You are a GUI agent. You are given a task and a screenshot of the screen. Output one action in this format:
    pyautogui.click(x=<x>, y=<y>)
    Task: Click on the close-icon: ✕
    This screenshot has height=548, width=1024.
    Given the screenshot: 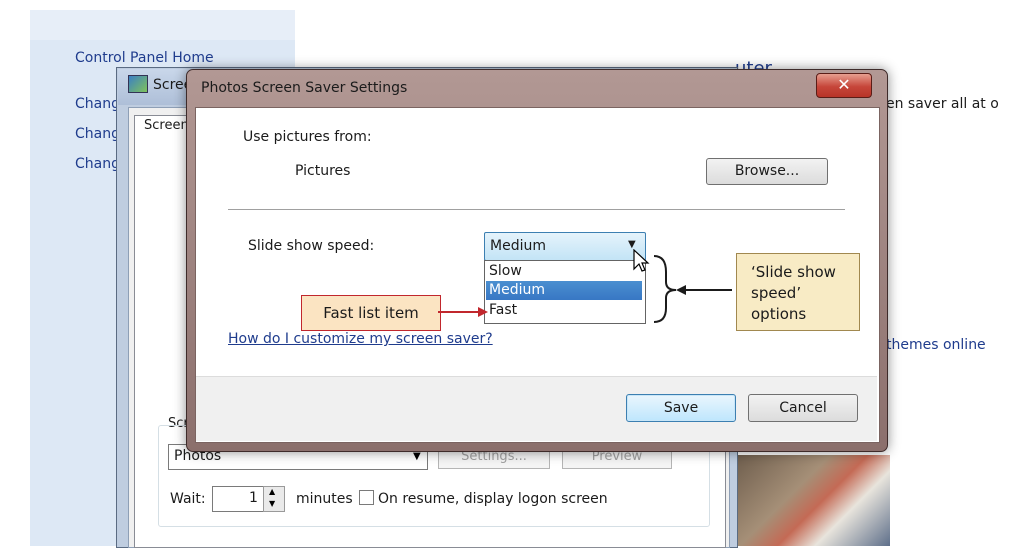 What is the action you would take?
    pyautogui.click(x=844, y=84)
    